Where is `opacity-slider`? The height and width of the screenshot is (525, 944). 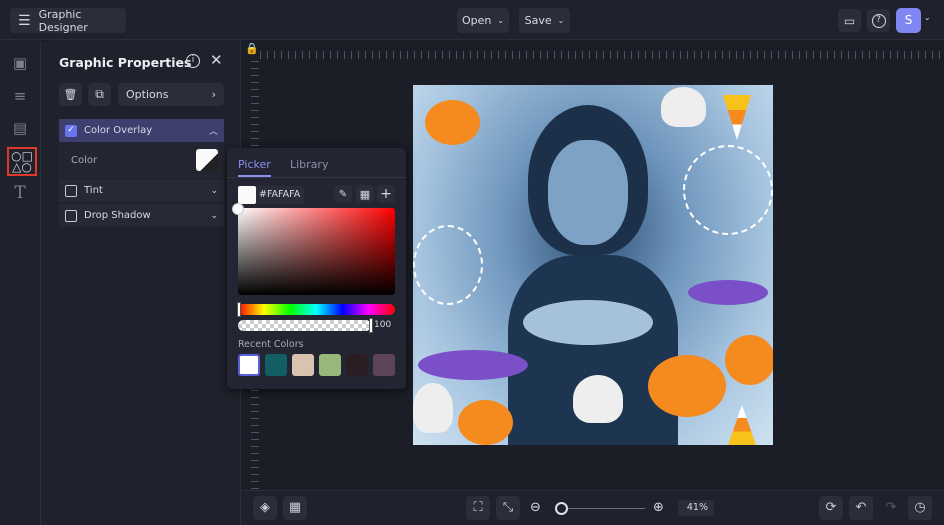 opacity-slider is located at coordinates (304, 325).